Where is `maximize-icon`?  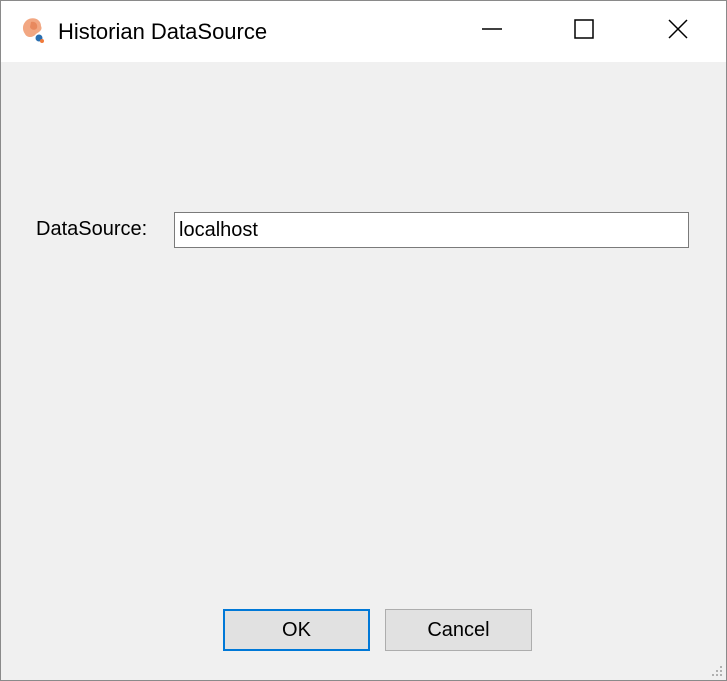
maximize-icon is located at coordinates (584, 31).